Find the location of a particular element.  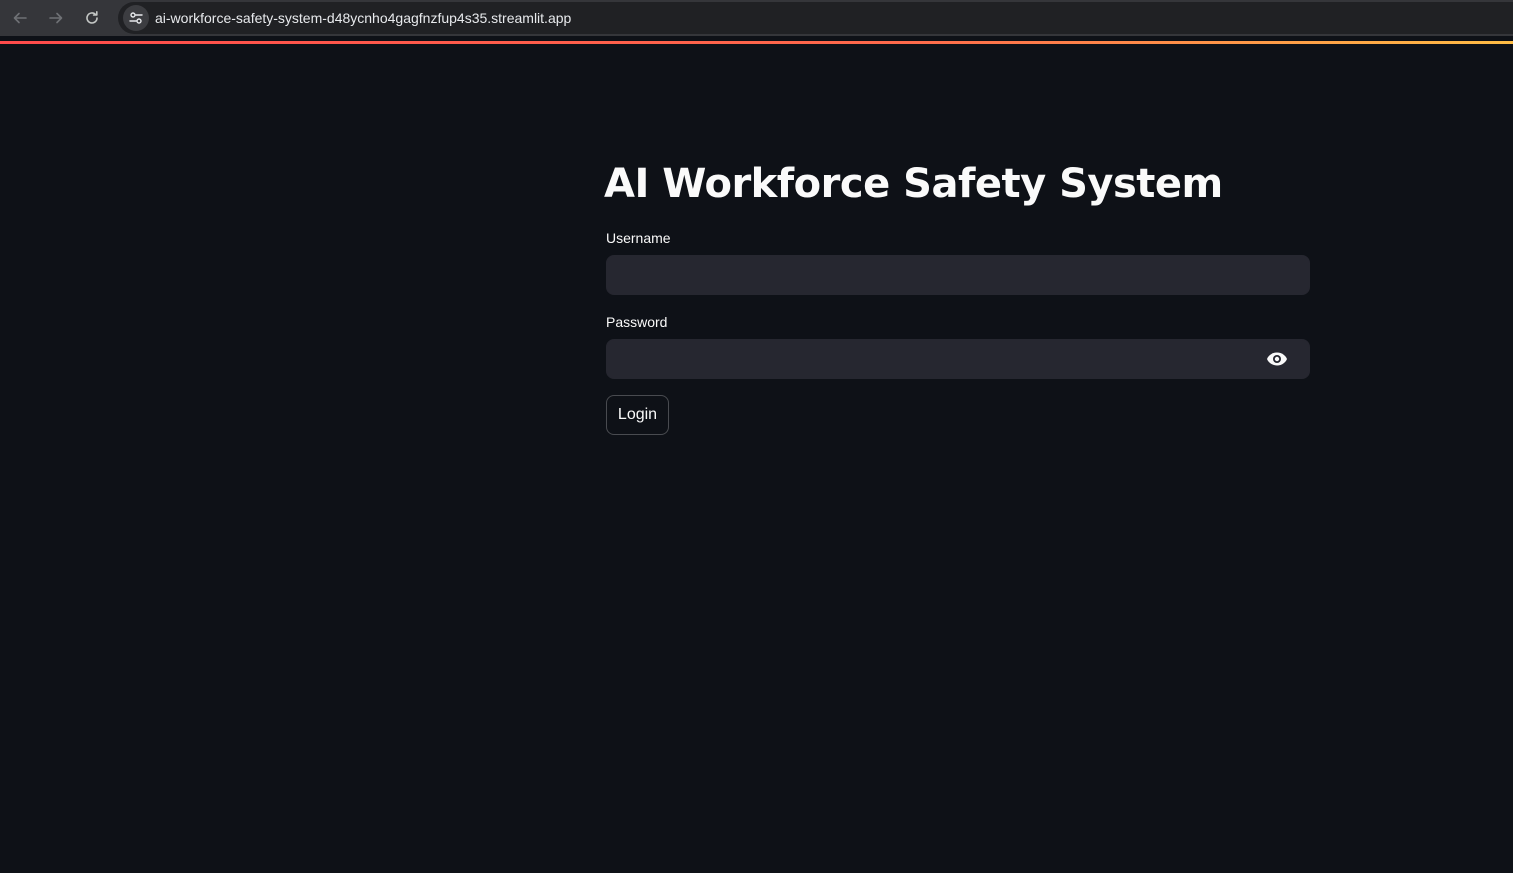

page-title: AI Workforce Safety System is located at coordinates (913, 184).